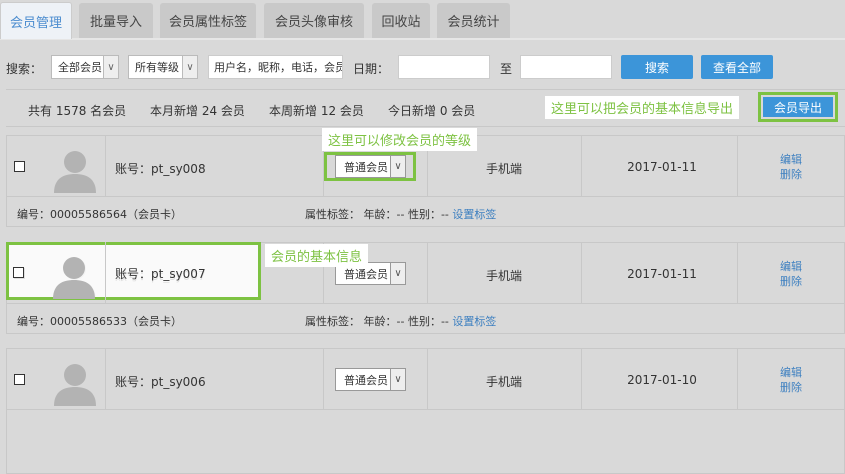 The image size is (845, 474). Describe the element at coordinates (208, 20) in the screenshot. I see `tab-member-tags: 会员属性标签` at that location.